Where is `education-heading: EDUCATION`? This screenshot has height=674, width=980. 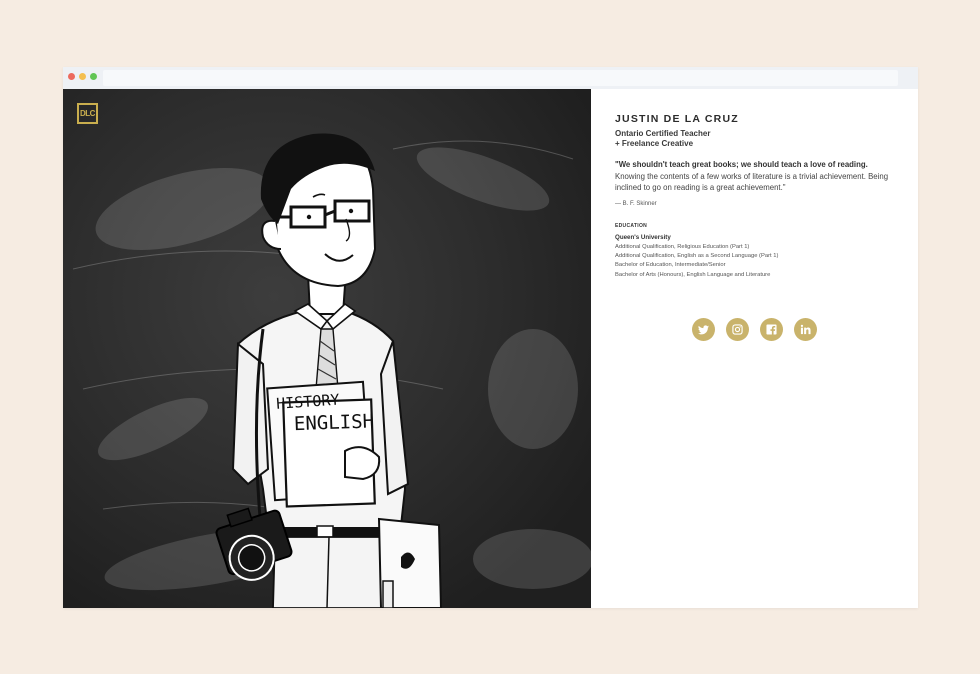
education-heading: EDUCATION is located at coordinates (631, 226).